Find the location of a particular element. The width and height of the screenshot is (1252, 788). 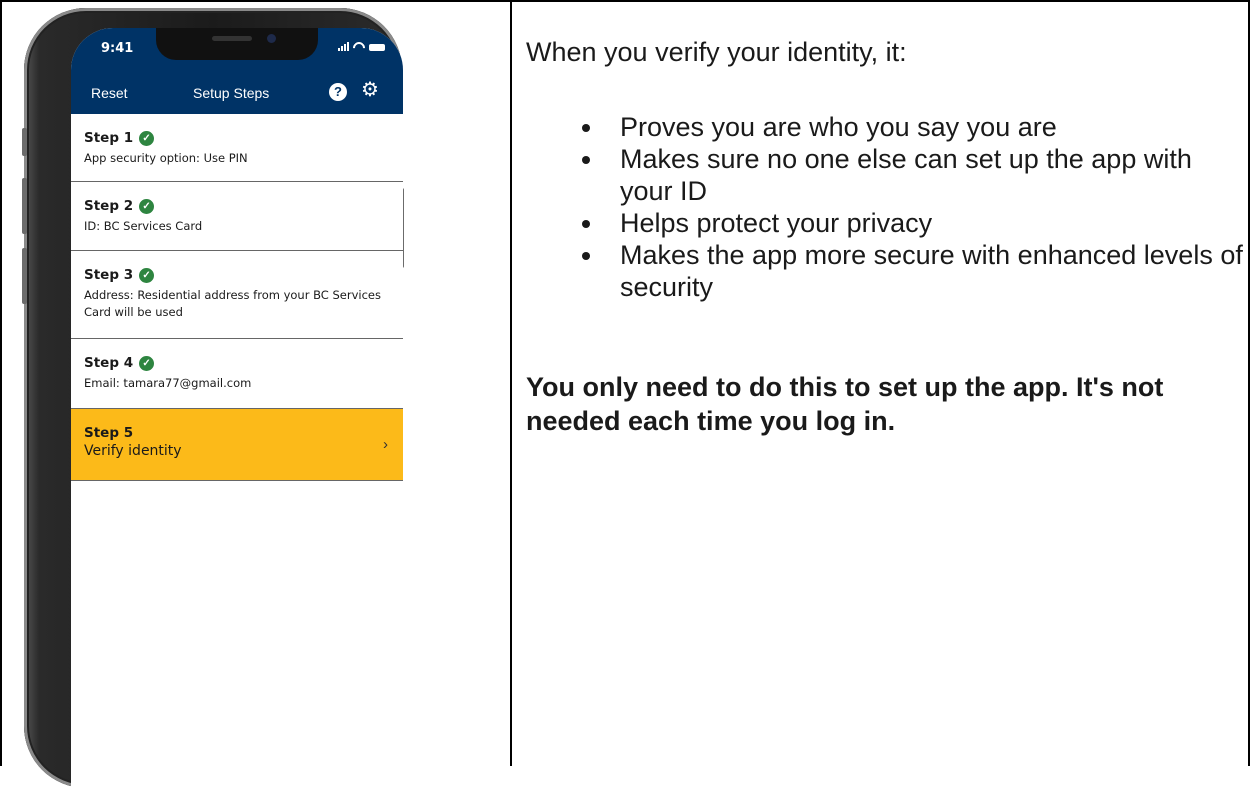

mute-switch is located at coordinates (24, 142).